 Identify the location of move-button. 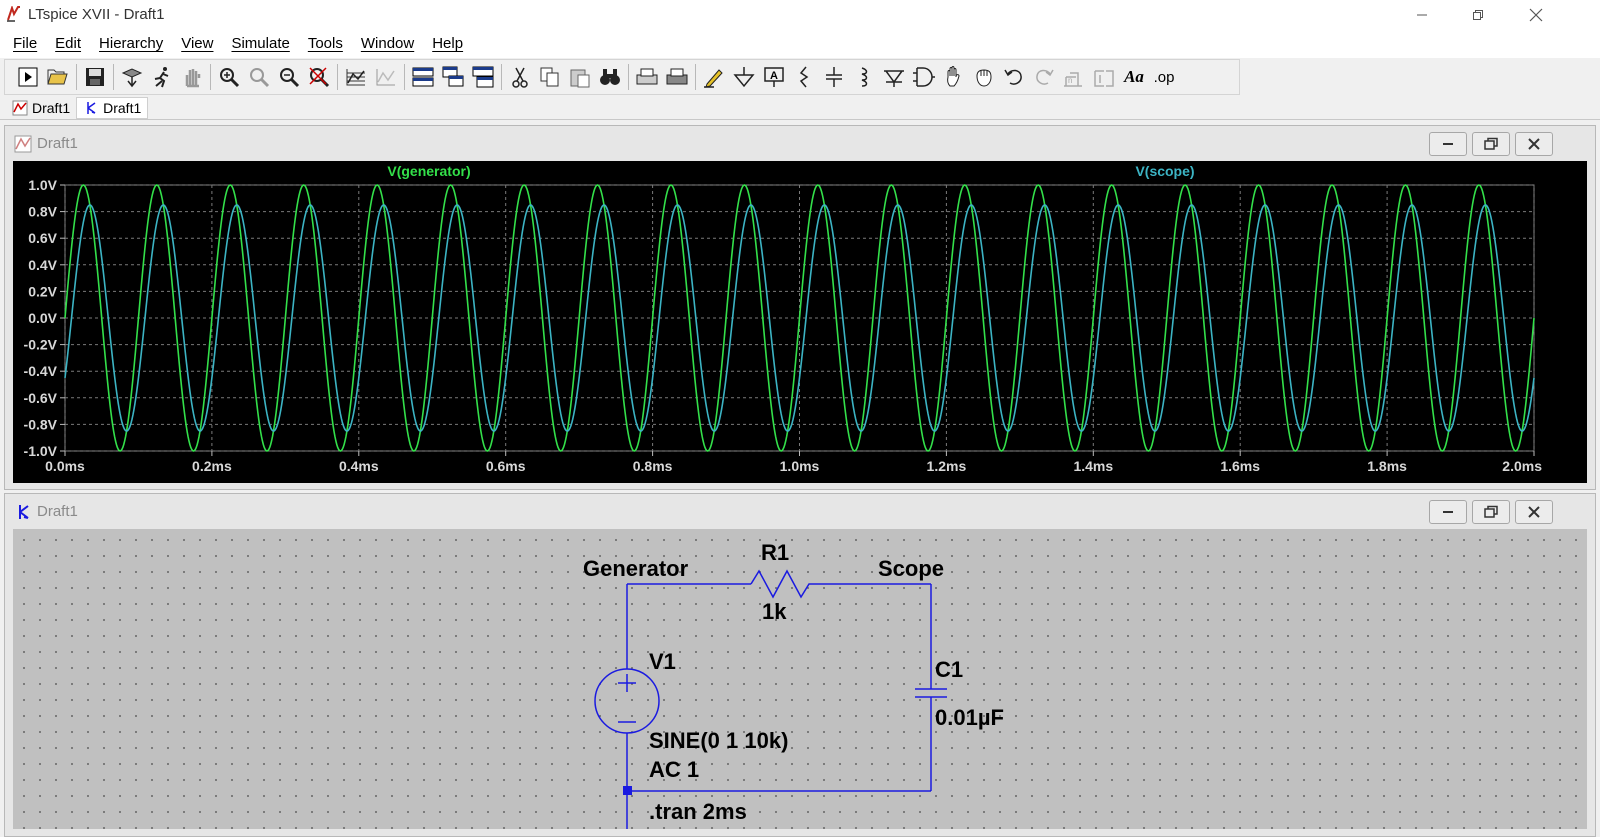
(954, 77).